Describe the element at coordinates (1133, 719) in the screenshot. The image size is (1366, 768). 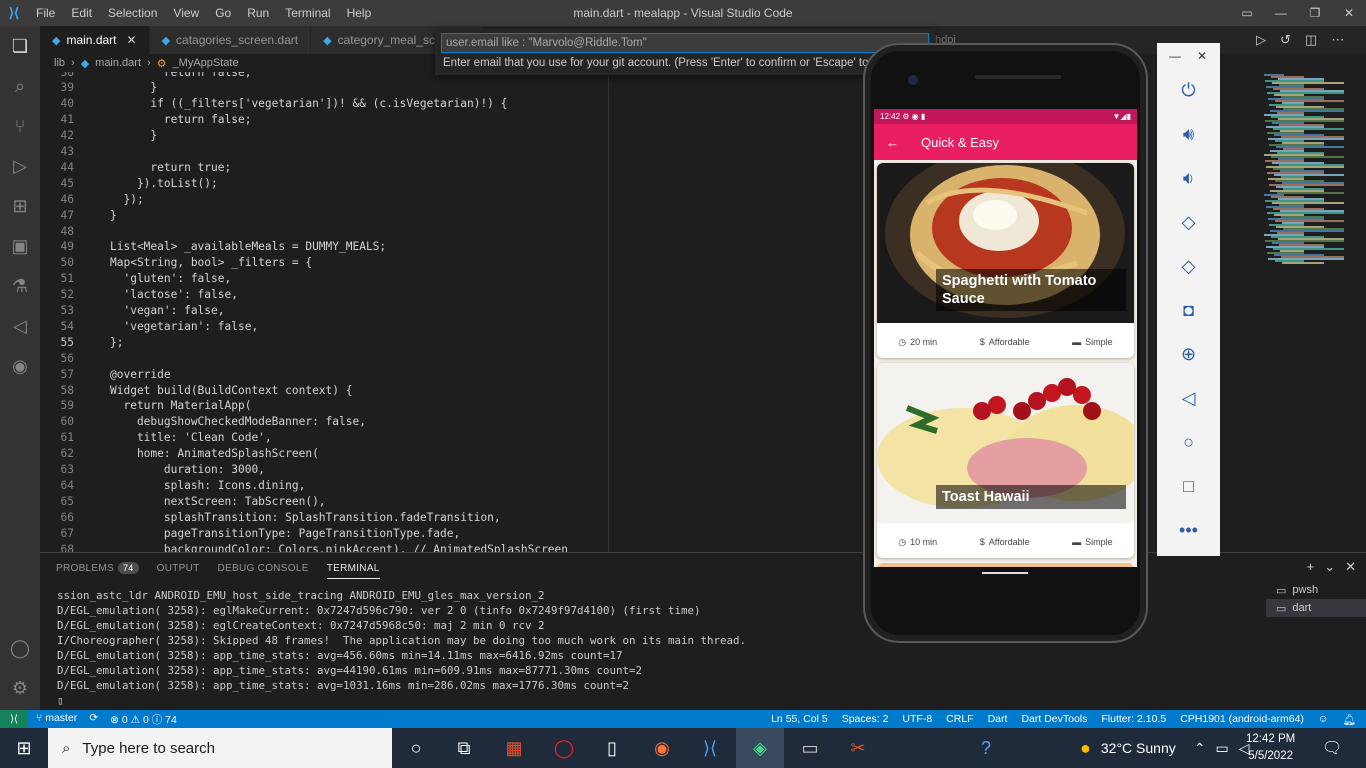
I see `flutter-version: Flutter: 2.10.5` at that location.